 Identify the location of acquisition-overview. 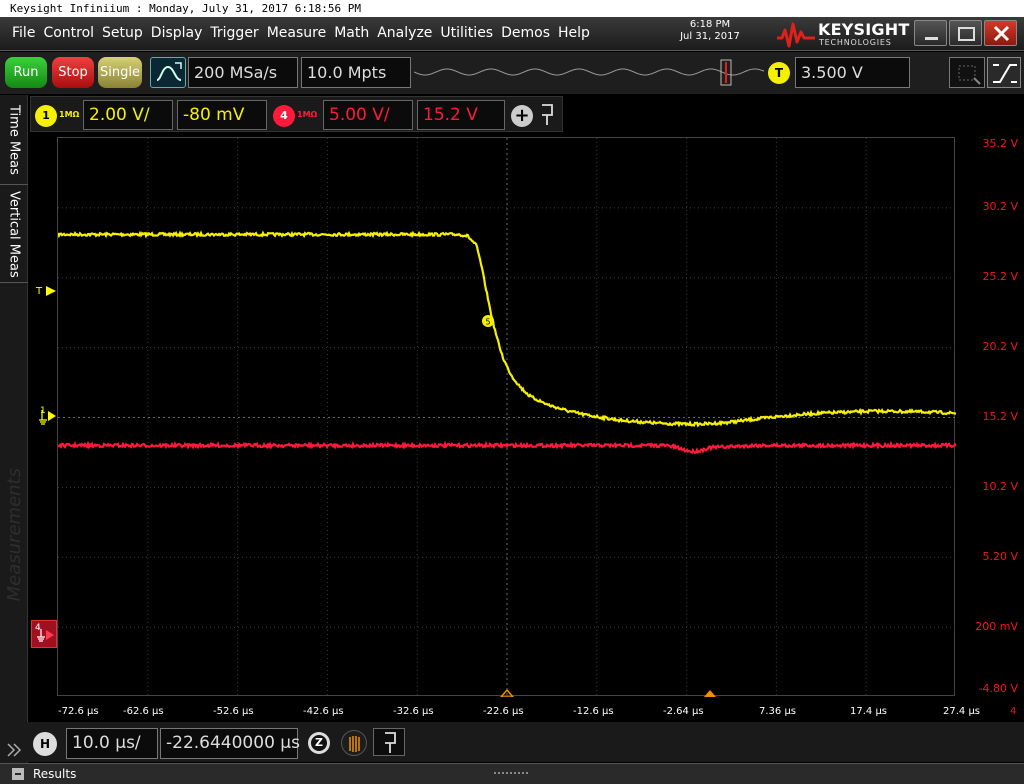
(589, 72).